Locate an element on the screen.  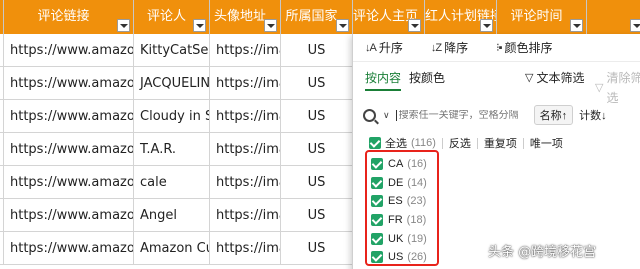
sort-by-name-button: 名称↑ is located at coordinates (553, 115).